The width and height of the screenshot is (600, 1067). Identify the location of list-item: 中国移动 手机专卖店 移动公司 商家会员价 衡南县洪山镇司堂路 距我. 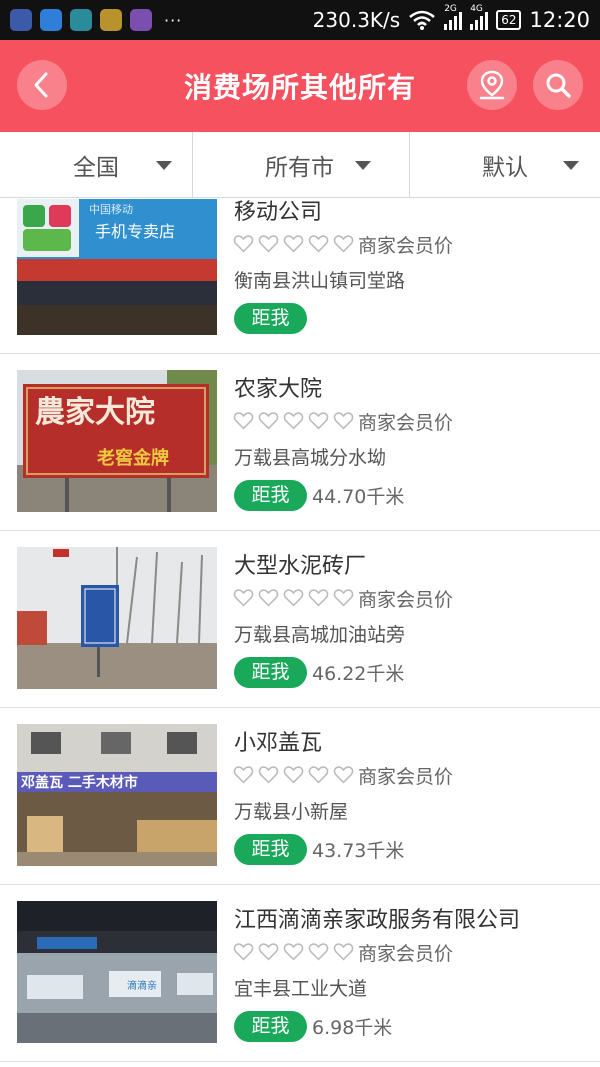
(300, 276).